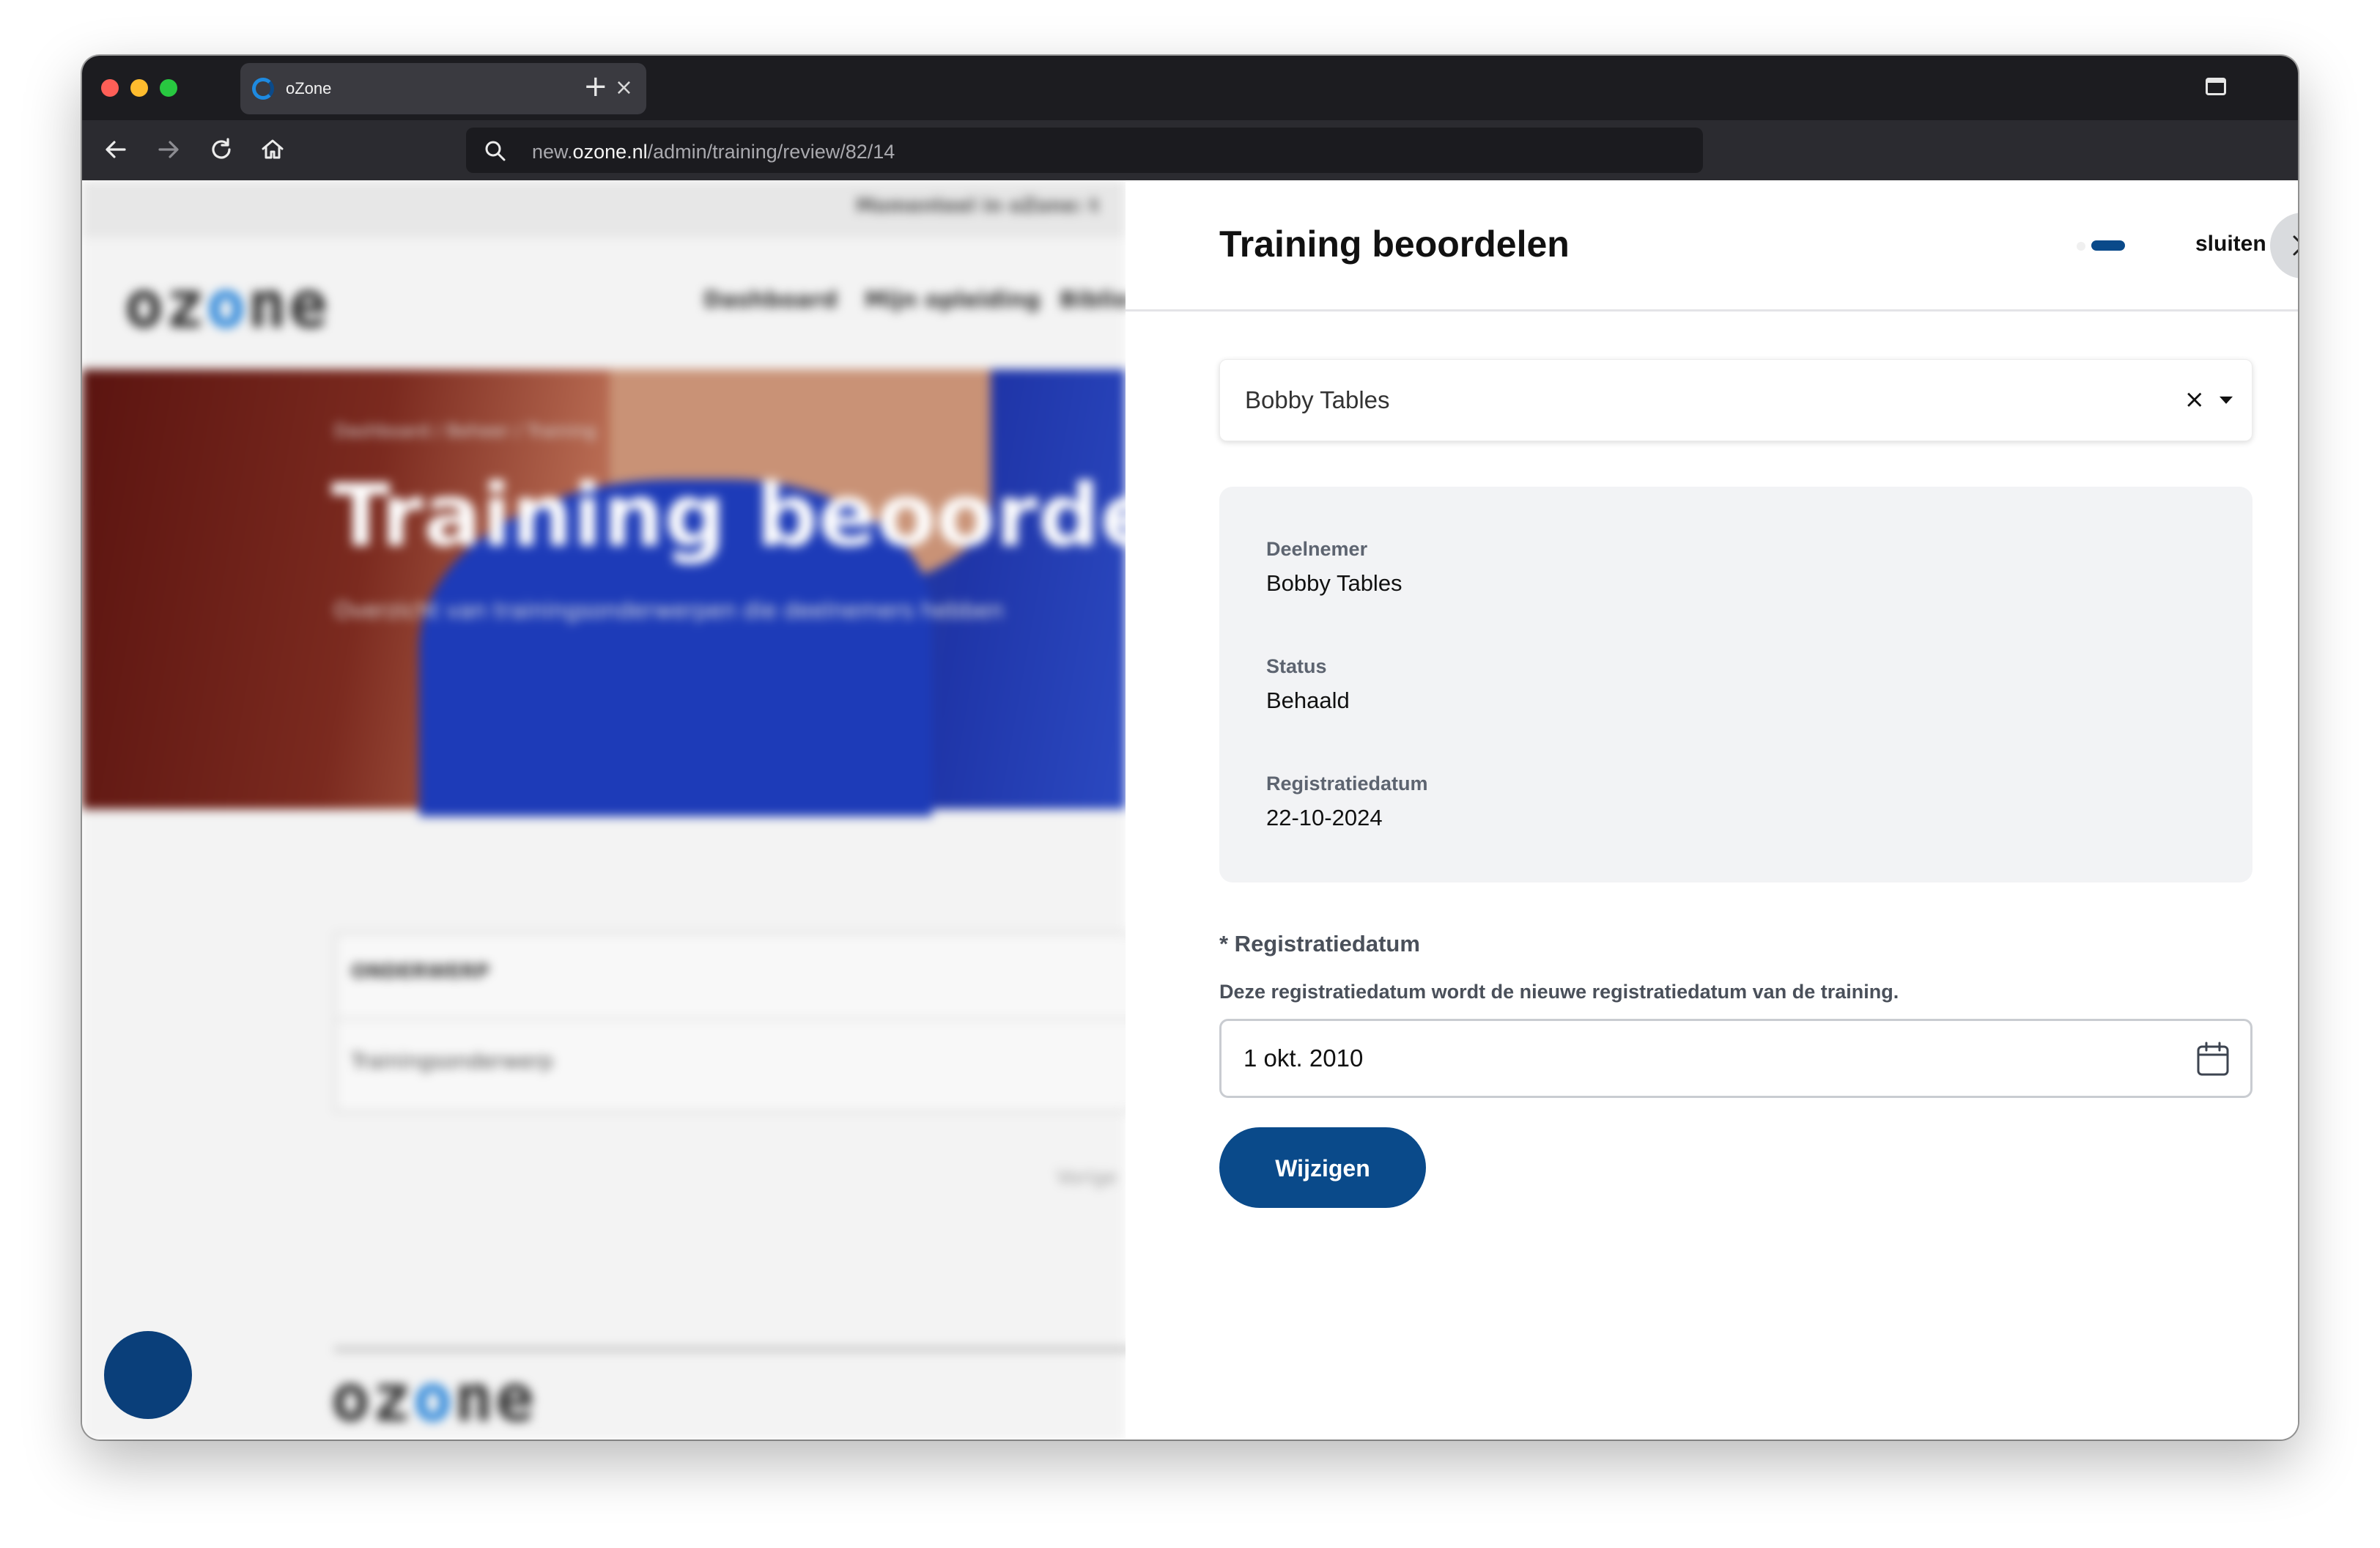 This screenshot has width=2380, height=1548. What do you see at coordinates (2284, 246) in the screenshot?
I see `close-drawer-button` at bounding box center [2284, 246].